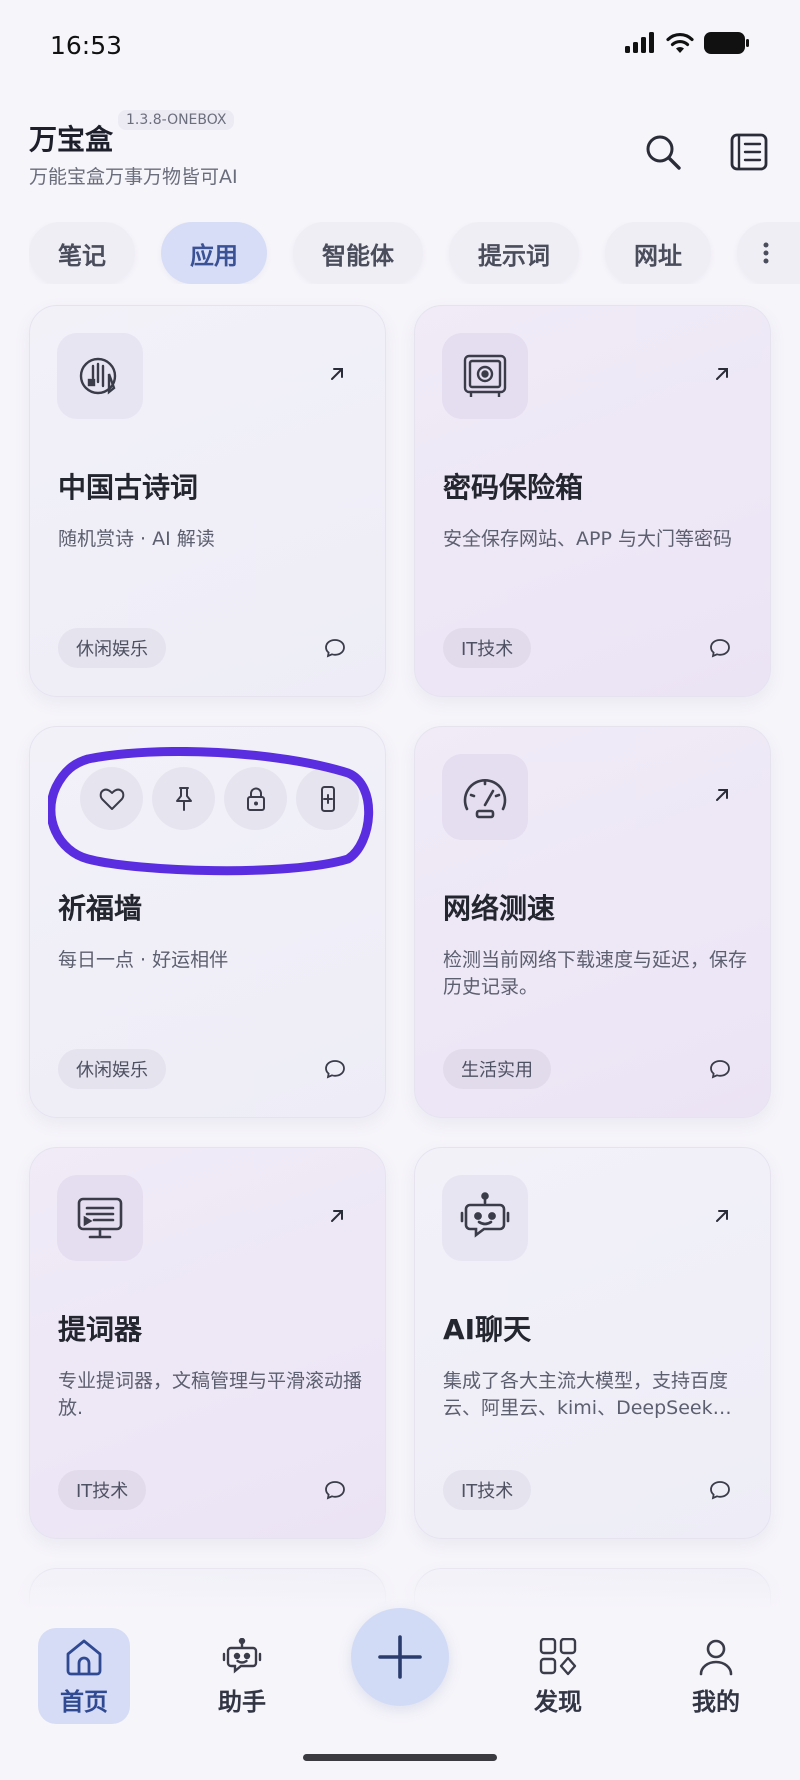 Image resolution: width=800 pixels, height=1780 pixels. I want to click on lock-button, so click(255, 798).